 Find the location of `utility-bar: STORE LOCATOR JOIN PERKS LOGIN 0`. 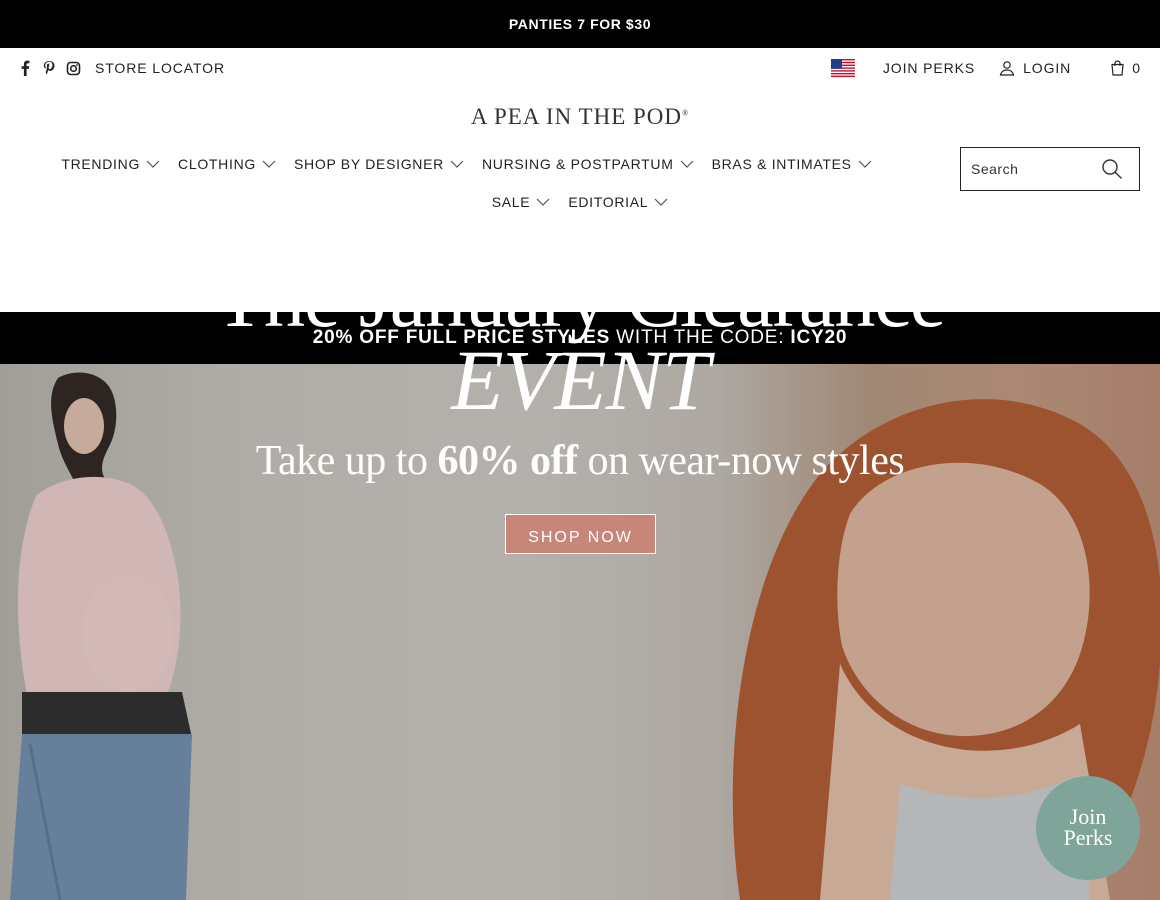

utility-bar: STORE LOCATOR JOIN PERKS LOGIN 0 is located at coordinates (580, 69).